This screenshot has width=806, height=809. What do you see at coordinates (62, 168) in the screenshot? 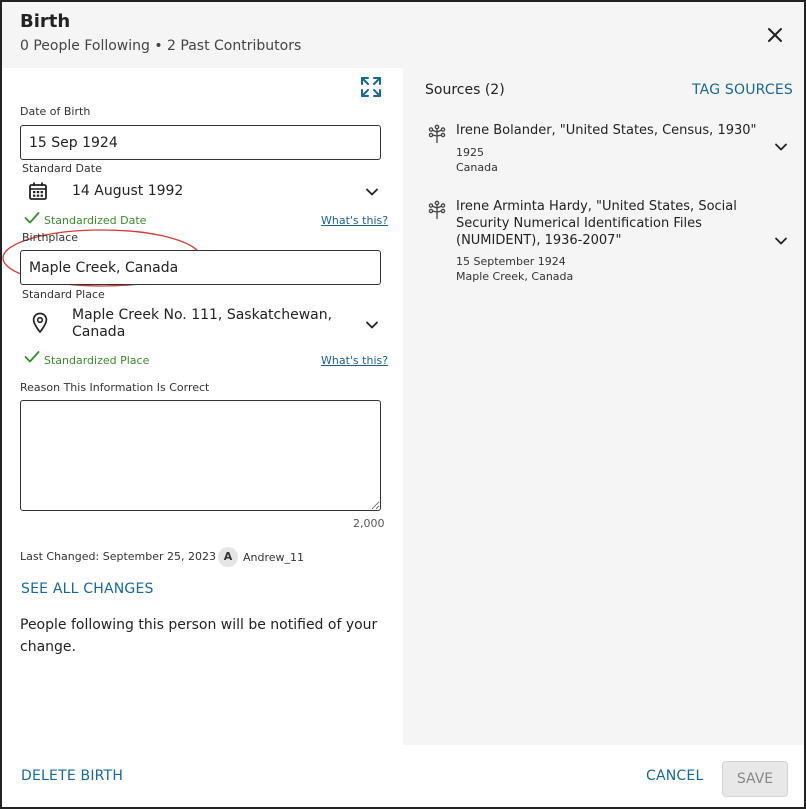
I see `standard-date-label: Standard Date` at bounding box center [62, 168].